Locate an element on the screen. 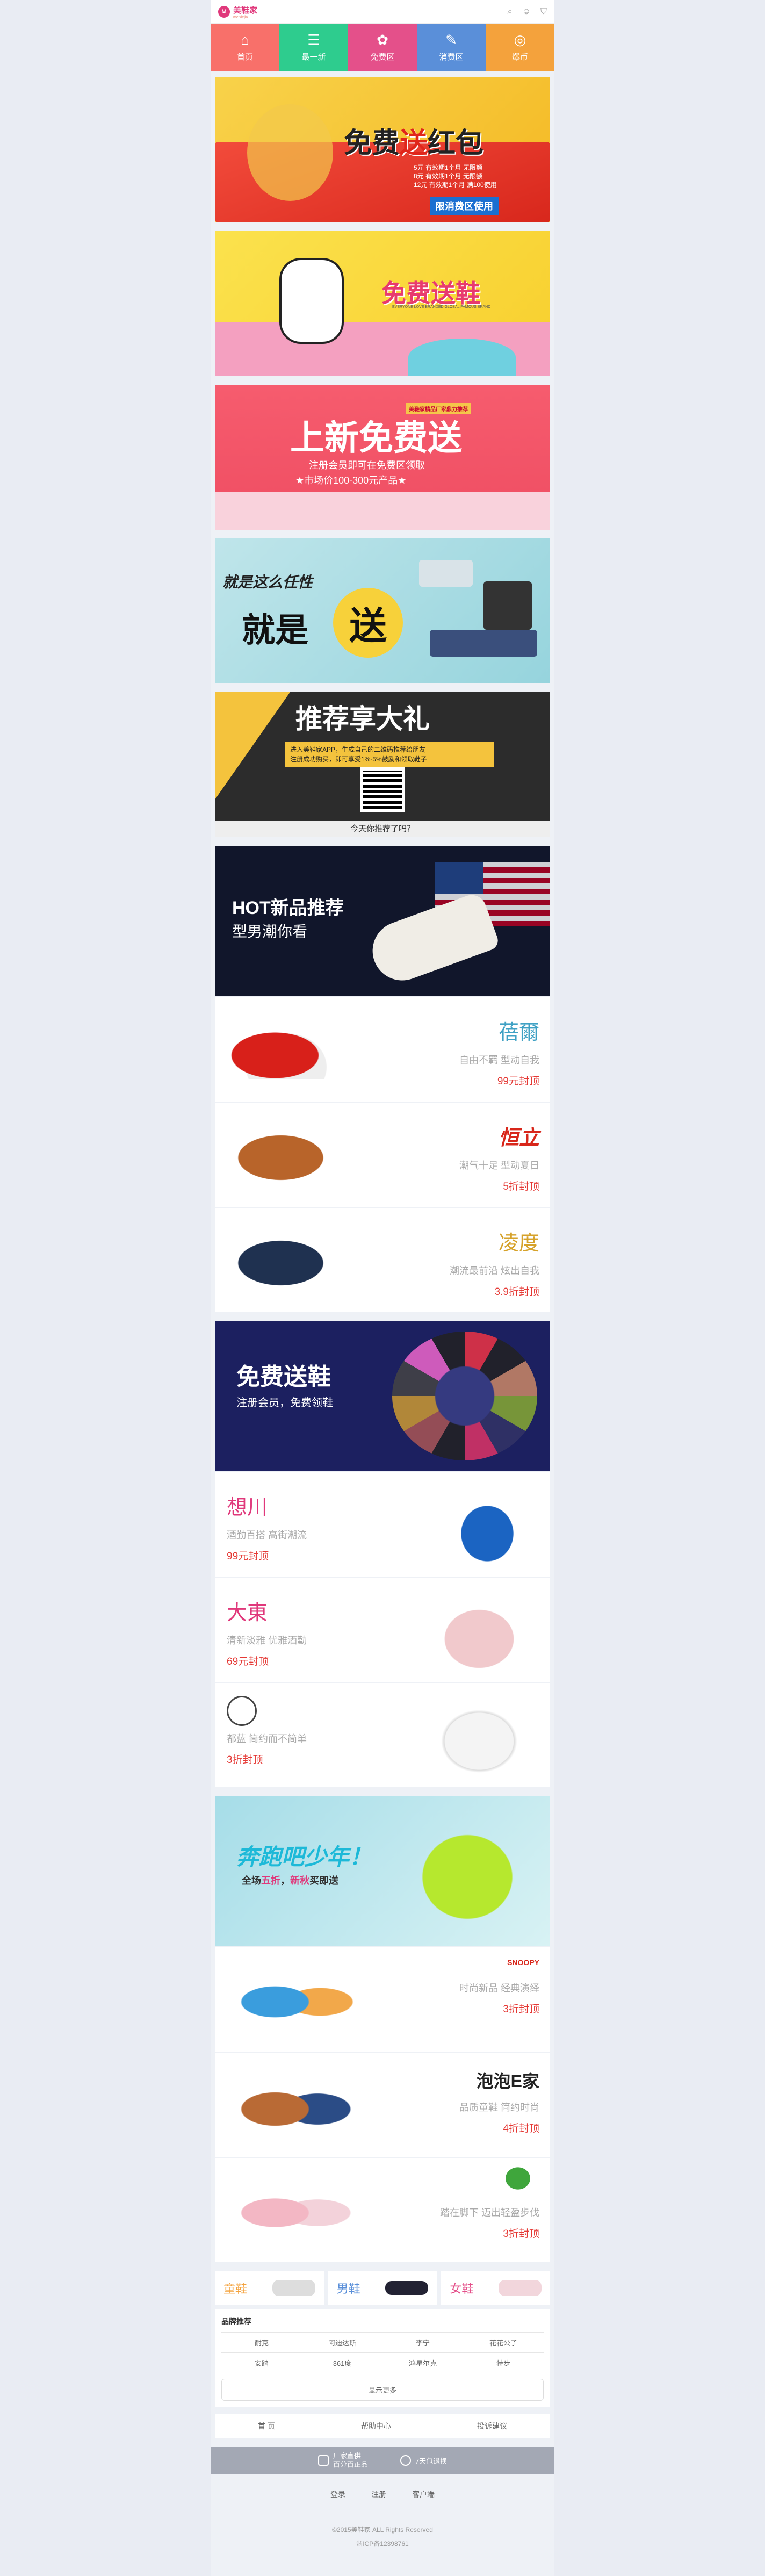 Image resolution: width=765 pixels, height=2576 pixels. product-row: 泡泡E家 品质童鞋 简约时尚 4折封顶 is located at coordinates (382, 2104).